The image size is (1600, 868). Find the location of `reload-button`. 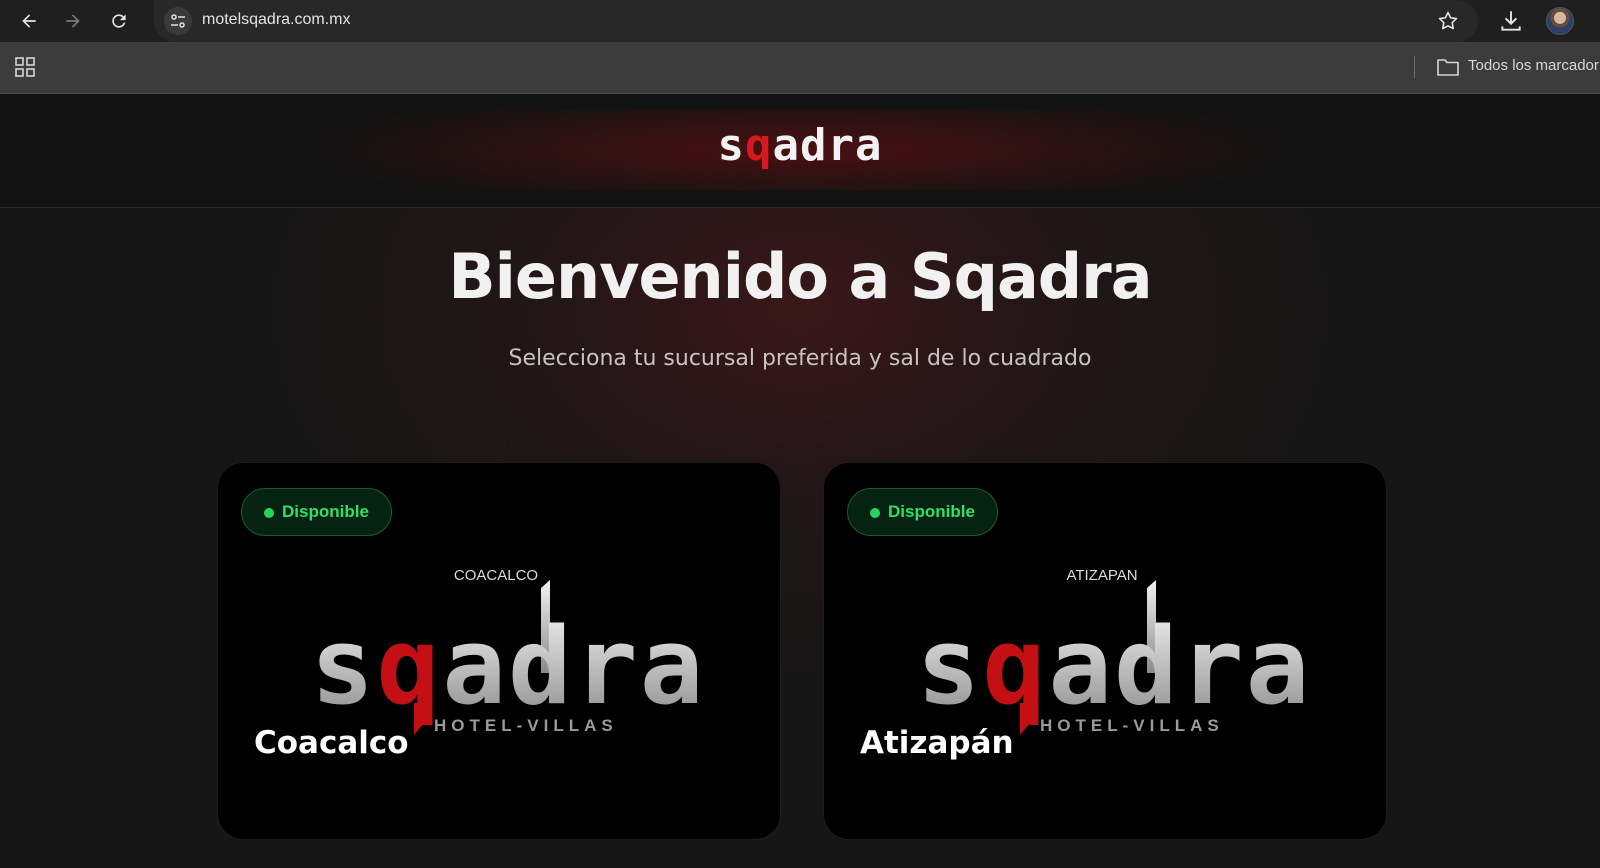

reload-button is located at coordinates (119, 21).